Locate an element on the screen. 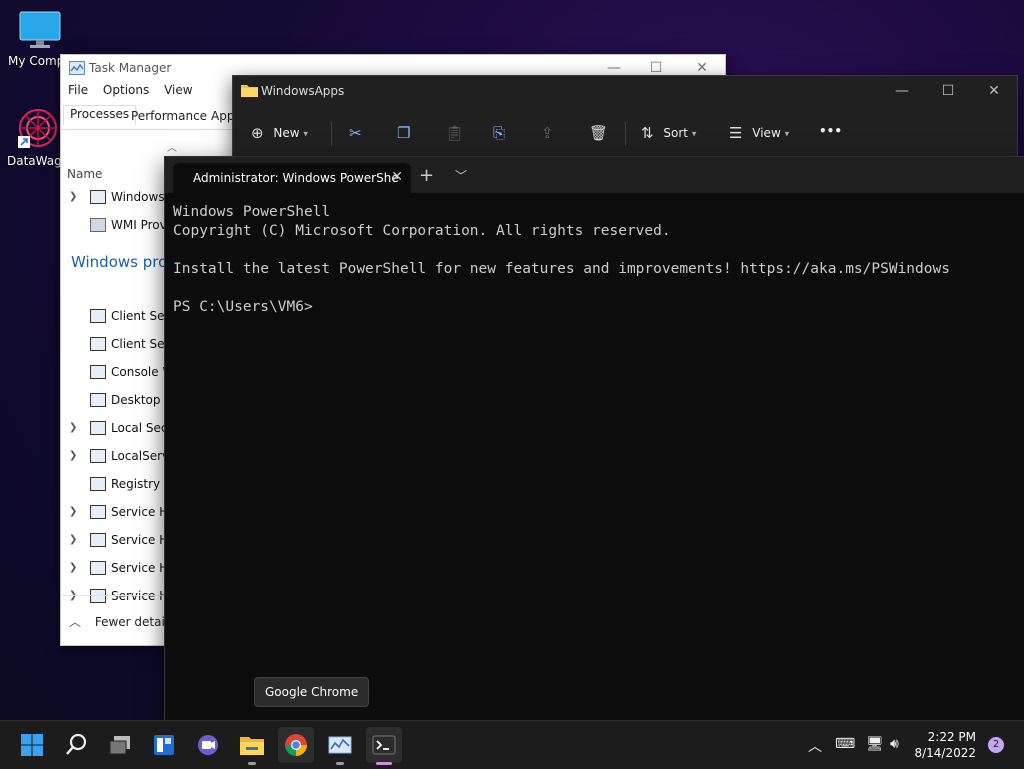 The image size is (1024, 769). menu-file: File is located at coordinates (78, 90).